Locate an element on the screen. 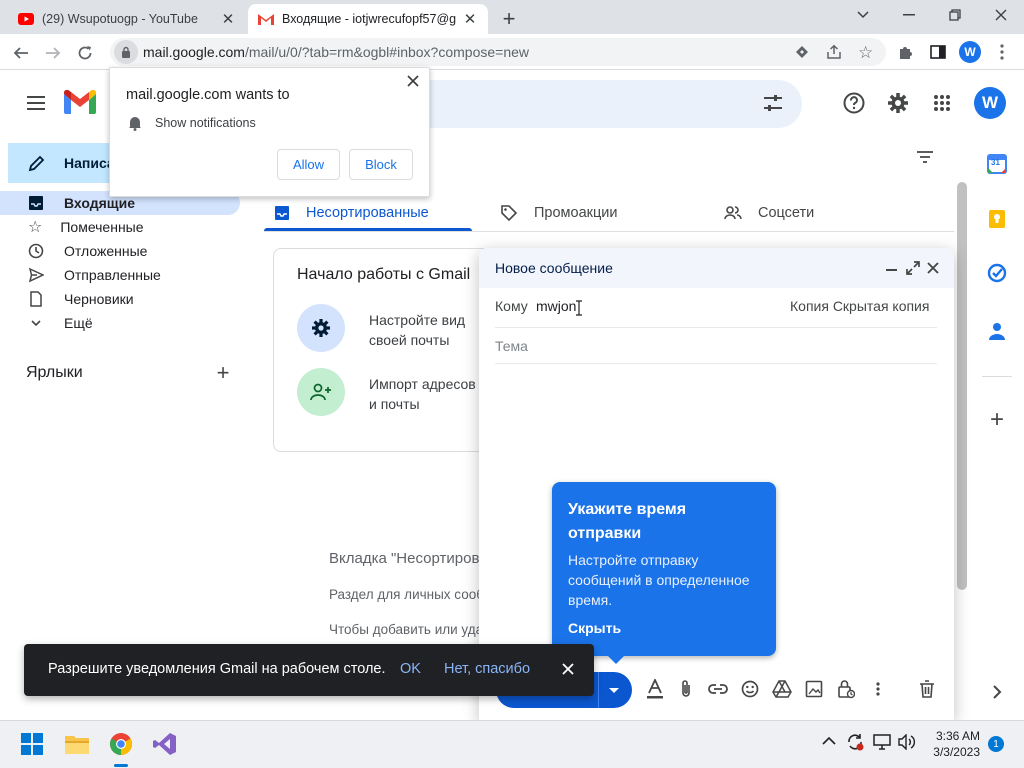 The height and width of the screenshot is (768, 1024). new-tab-button: + is located at coordinates (509, 18).